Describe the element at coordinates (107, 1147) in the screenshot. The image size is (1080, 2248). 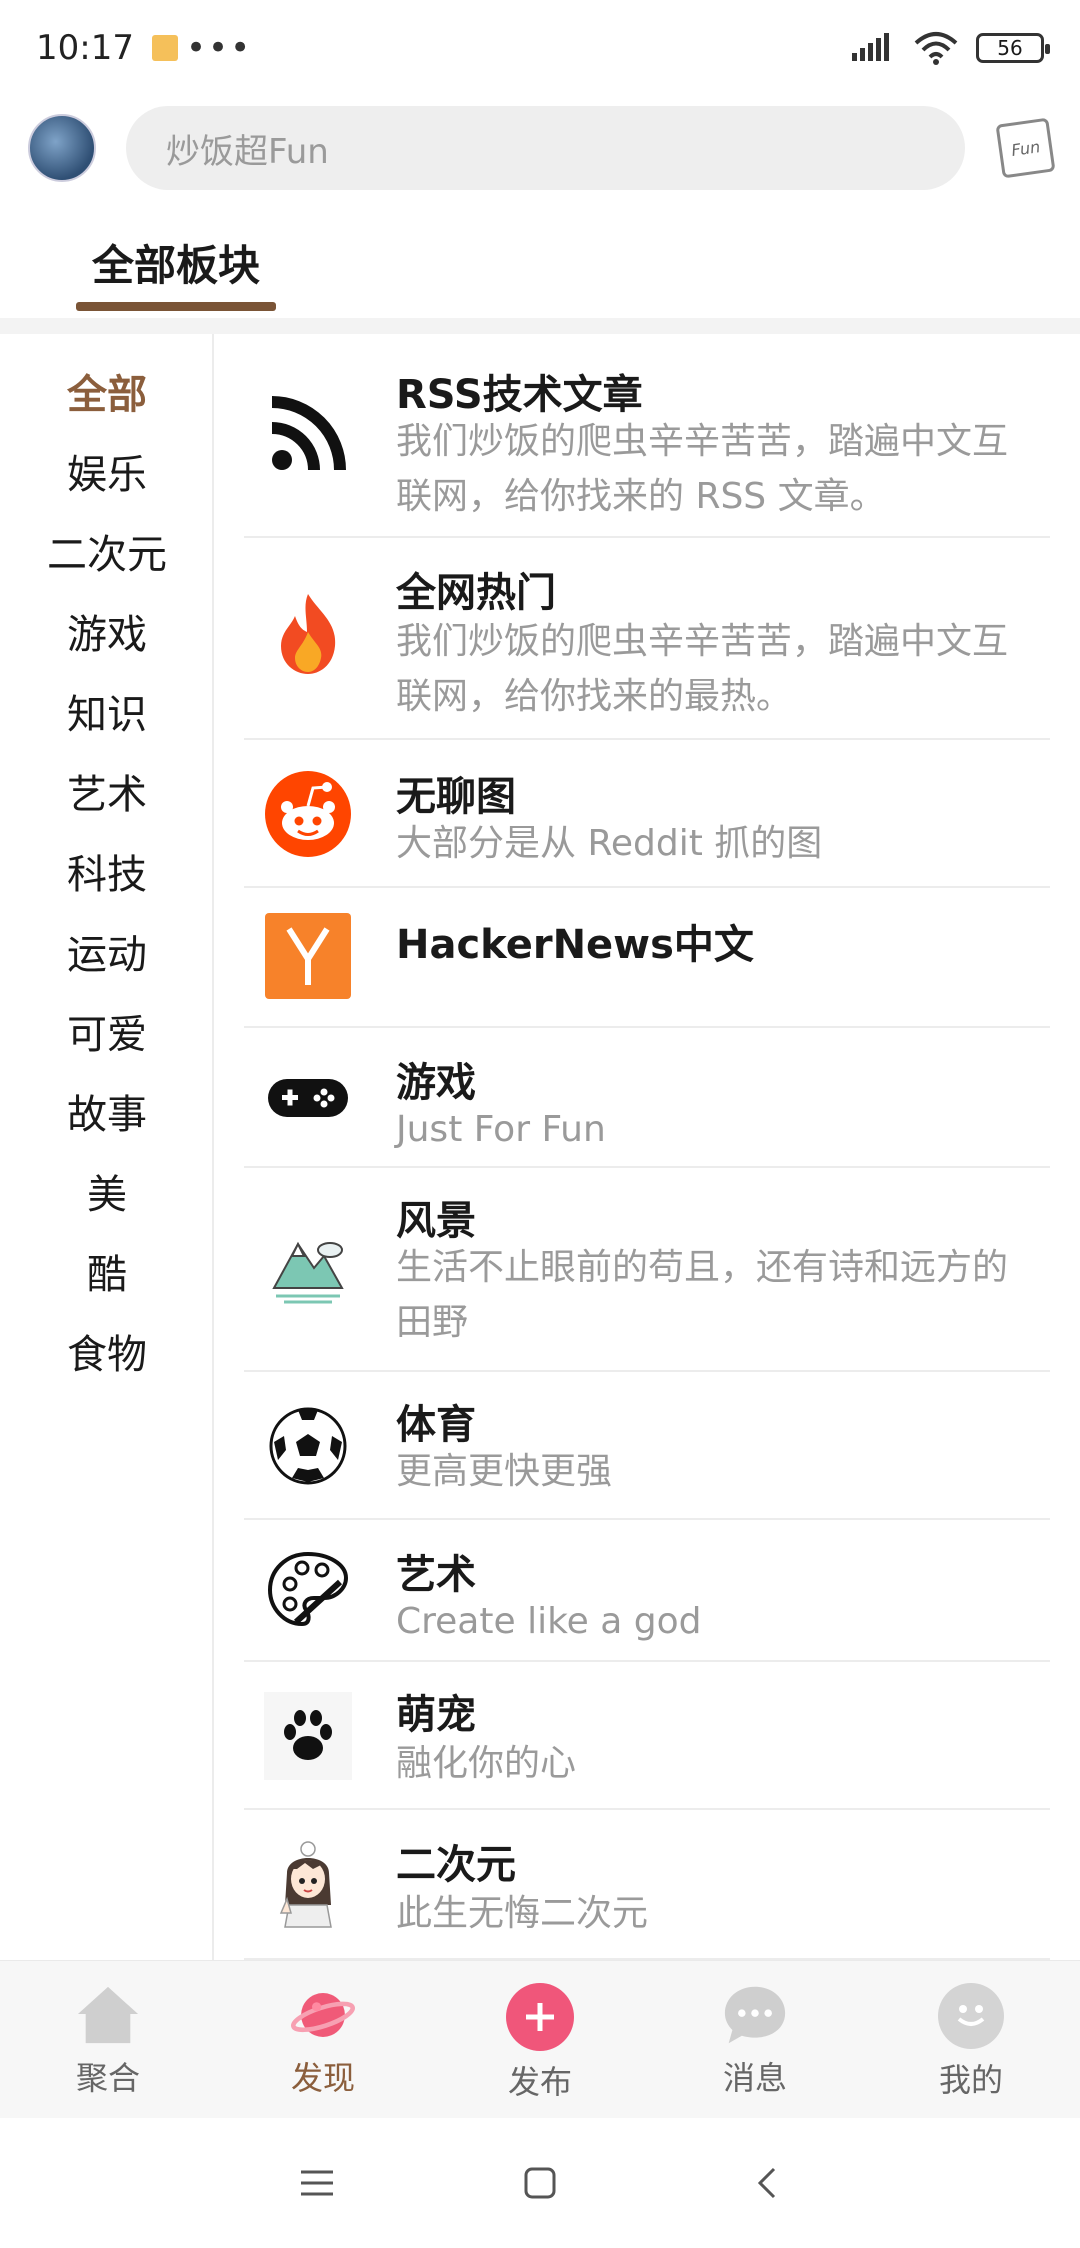
I see `category-sidebar: 全部 娱乐 二次元 游戏 知识 艺术 科技 运动 可爱 故事 美 酷 食物` at that location.